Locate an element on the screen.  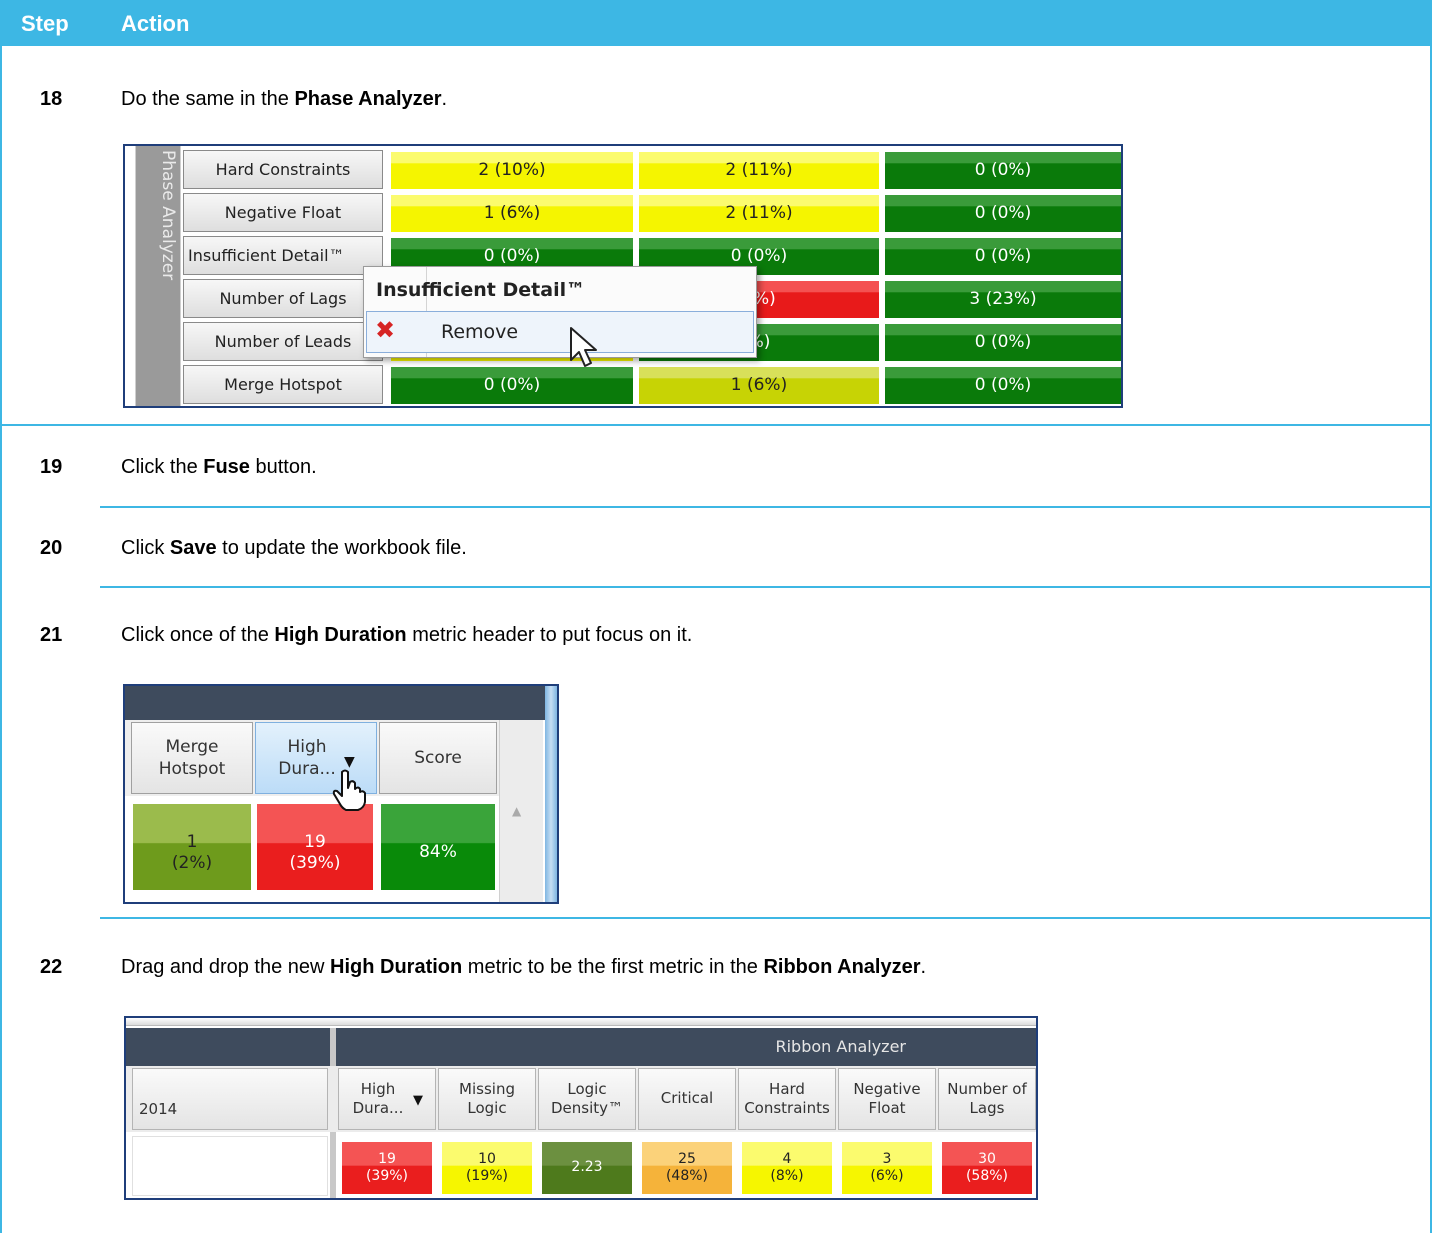
metric-value-cell: 19 (39%) is located at coordinates (315, 847).